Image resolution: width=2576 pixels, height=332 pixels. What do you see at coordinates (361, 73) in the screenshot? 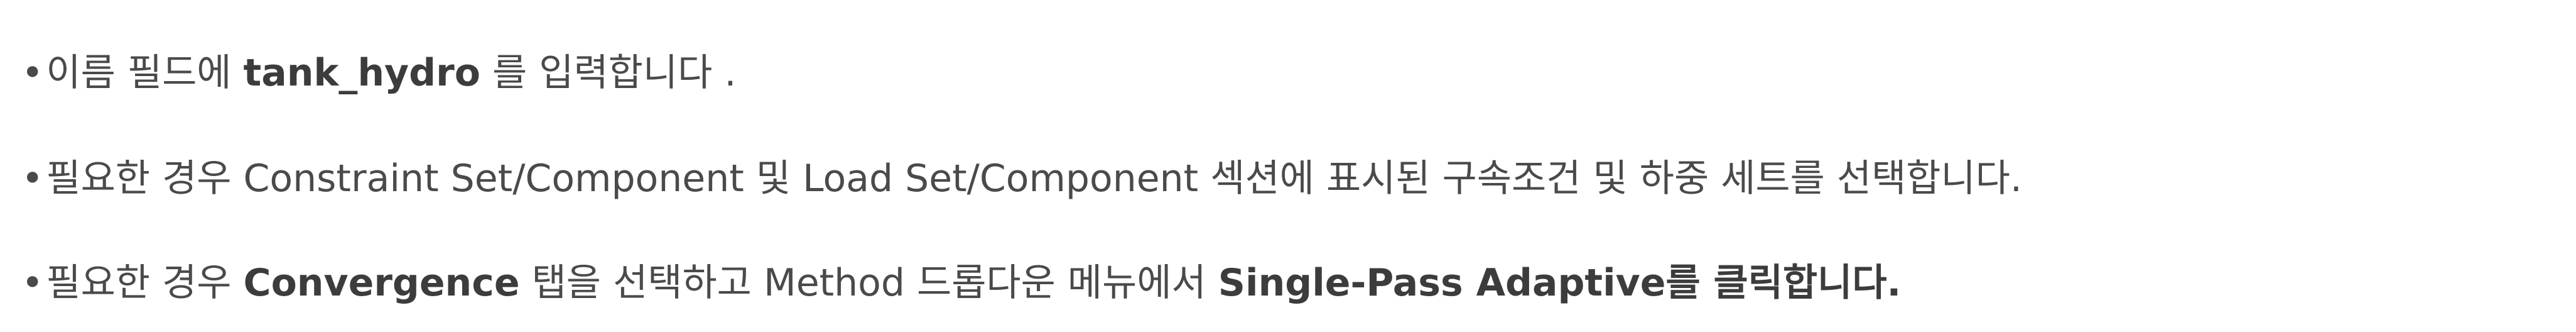
I see `instruction-bold-text: tank_hydro` at bounding box center [361, 73].